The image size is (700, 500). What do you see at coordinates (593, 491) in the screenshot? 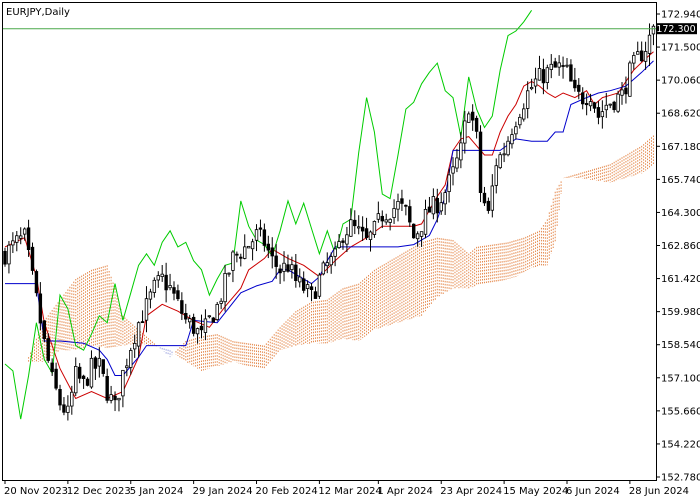
I see `x-tick-label: 6 Jun 2024` at bounding box center [593, 491].